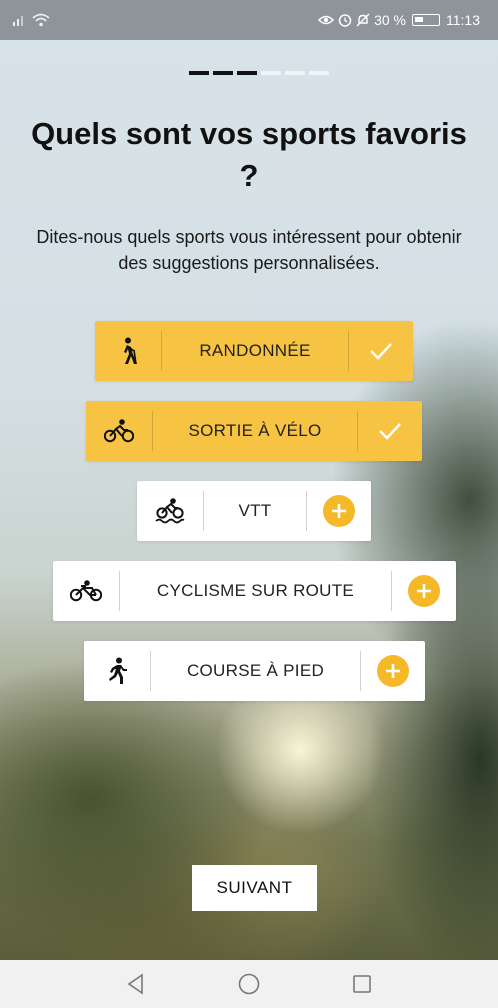 The height and width of the screenshot is (1008, 498). I want to click on notifications-off-icon, so click(363, 20).